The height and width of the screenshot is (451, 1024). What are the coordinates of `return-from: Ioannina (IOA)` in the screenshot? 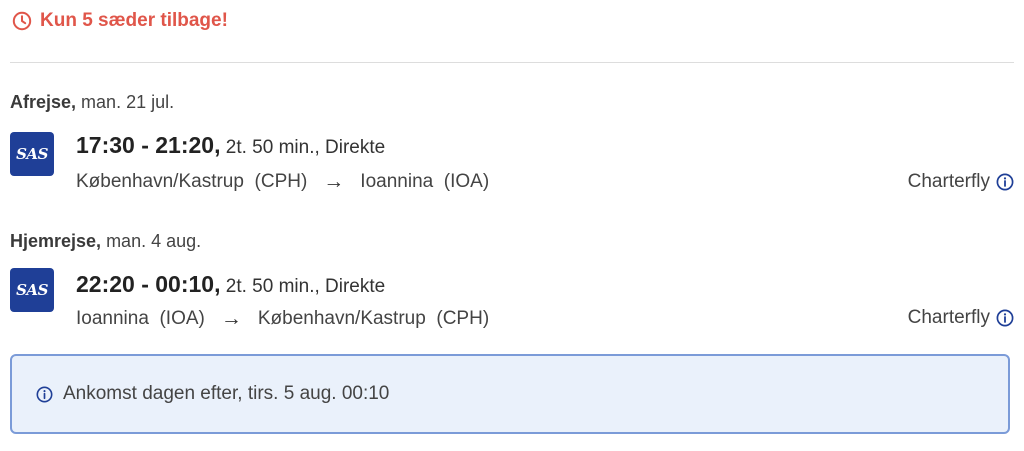 It's located at (140, 318).